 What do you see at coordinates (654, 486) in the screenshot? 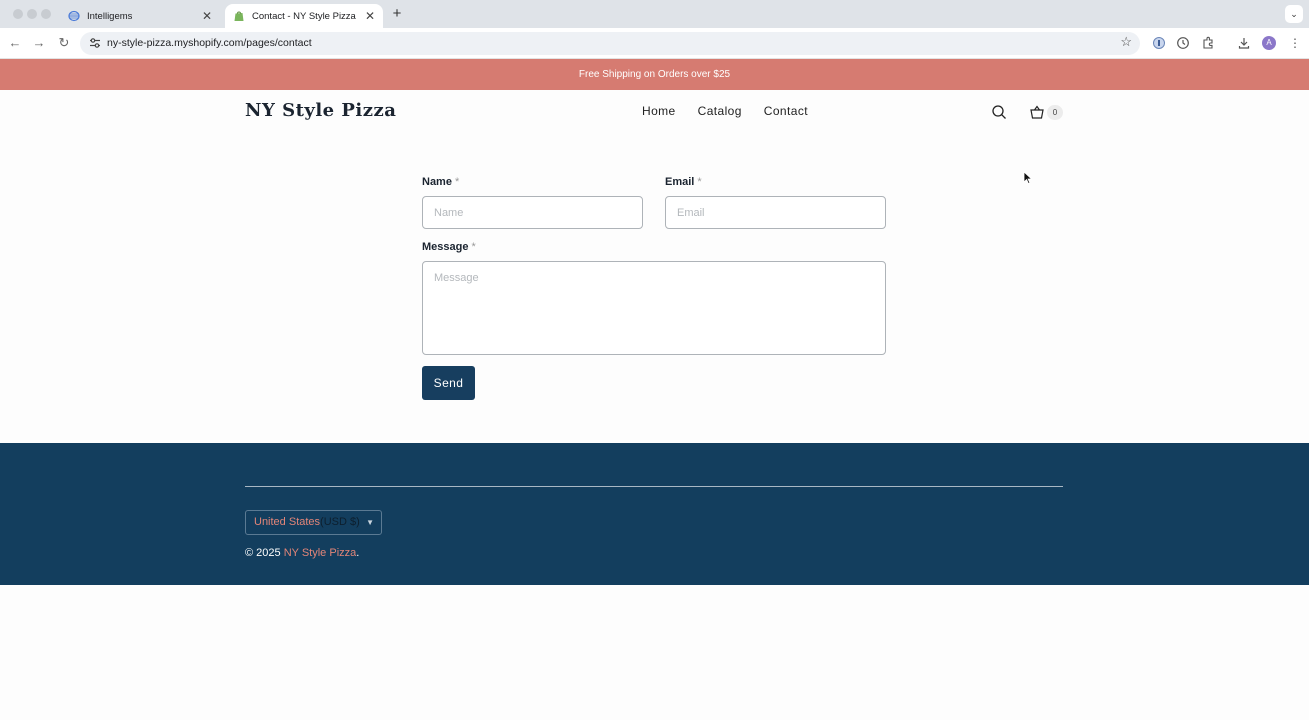
I see `footer-divider` at bounding box center [654, 486].